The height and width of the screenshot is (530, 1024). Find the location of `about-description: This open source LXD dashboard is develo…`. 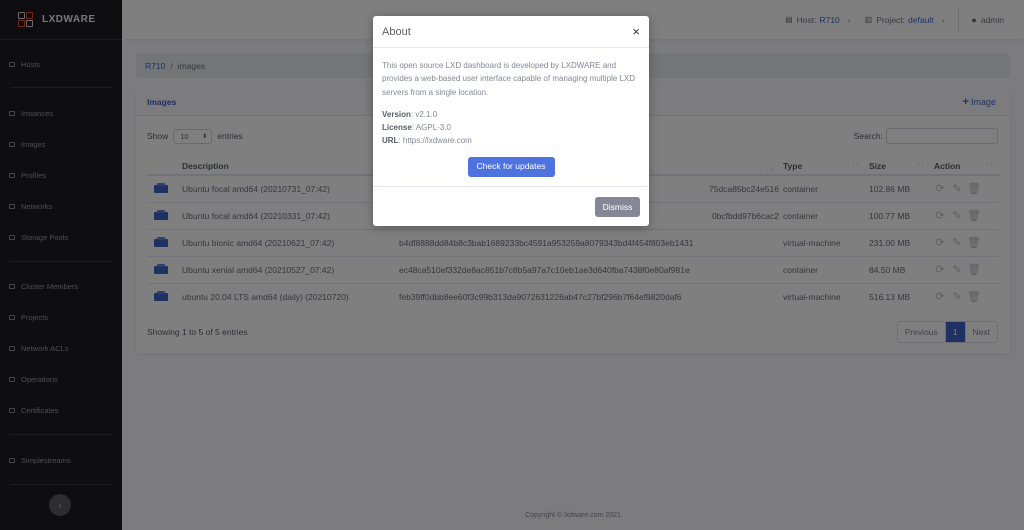

about-description: This open source LXD dashboard is develo… is located at coordinates (509, 79).